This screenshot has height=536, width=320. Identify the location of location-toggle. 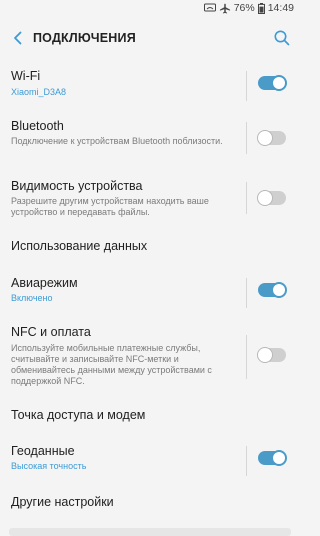
(272, 458).